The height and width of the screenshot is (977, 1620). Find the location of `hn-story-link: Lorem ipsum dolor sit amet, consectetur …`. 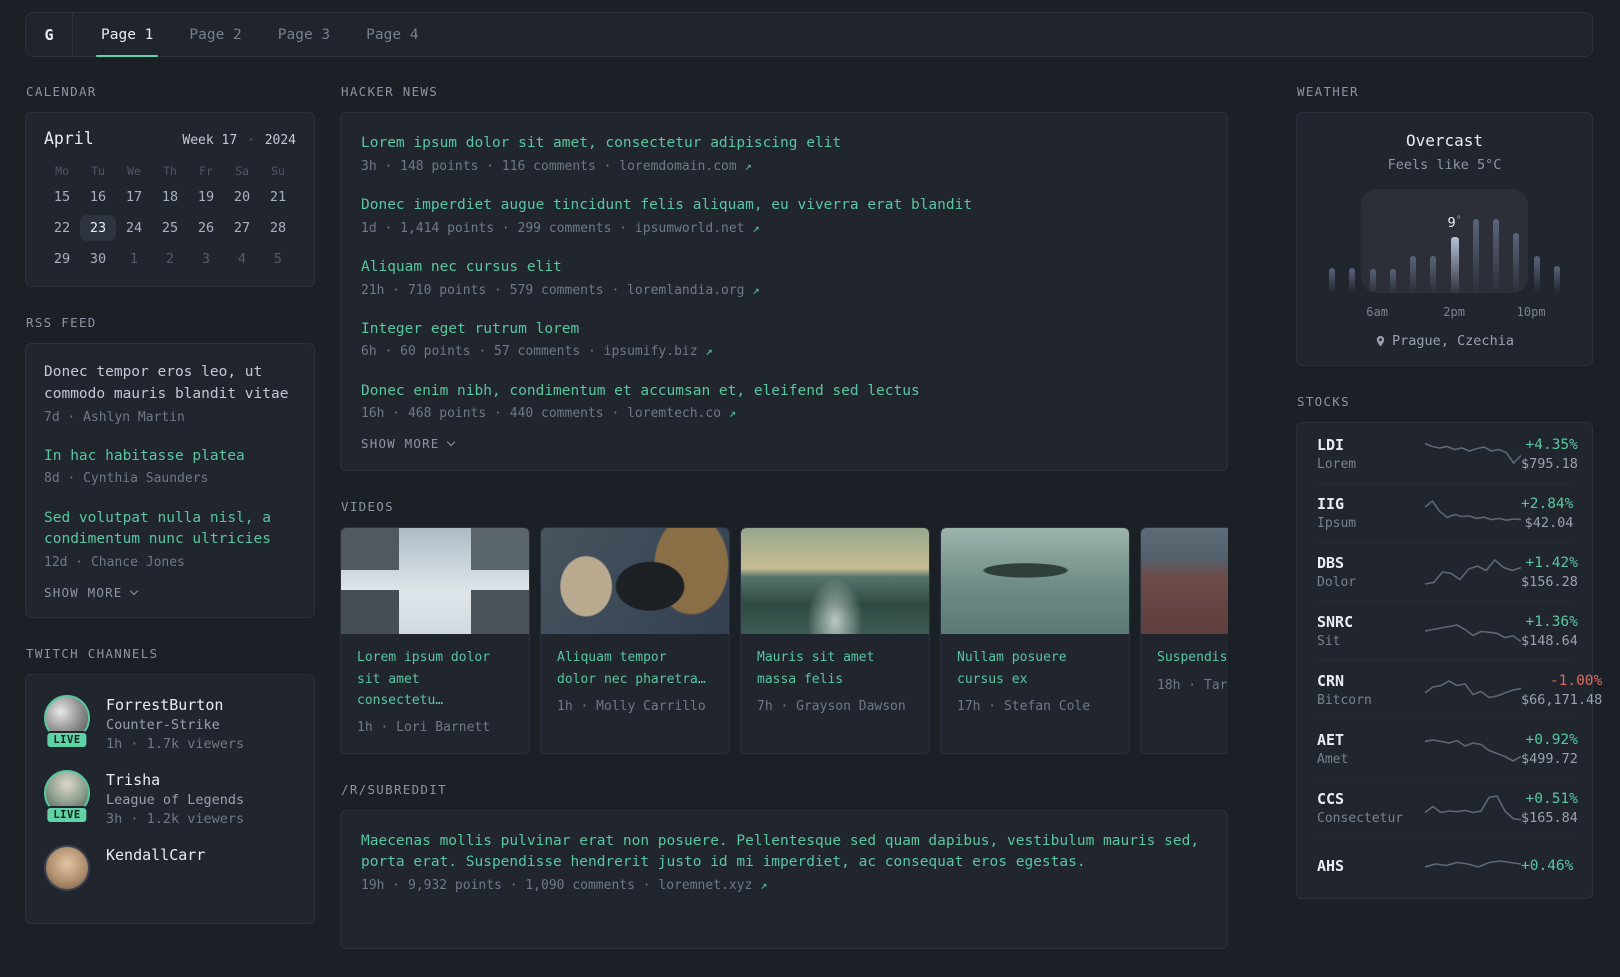

hn-story-link: Lorem ipsum dolor sit amet, consectetur … is located at coordinates (784, 144).